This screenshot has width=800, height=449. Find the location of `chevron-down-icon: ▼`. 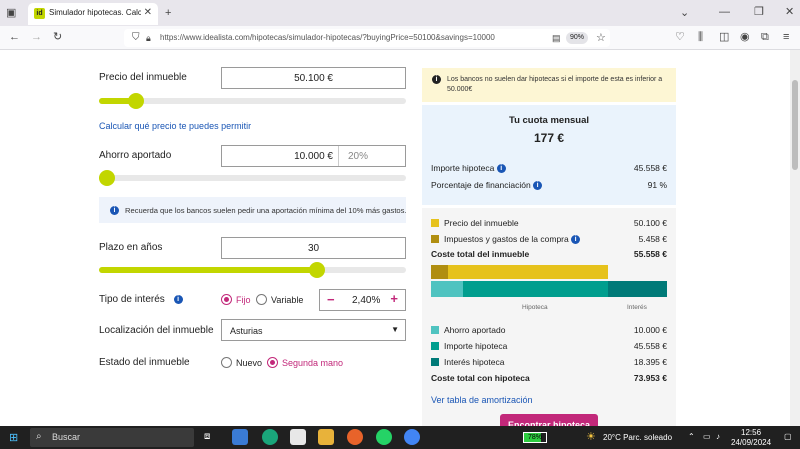

chevron-down-icon: ▼ is located at coordinates (395, 329).